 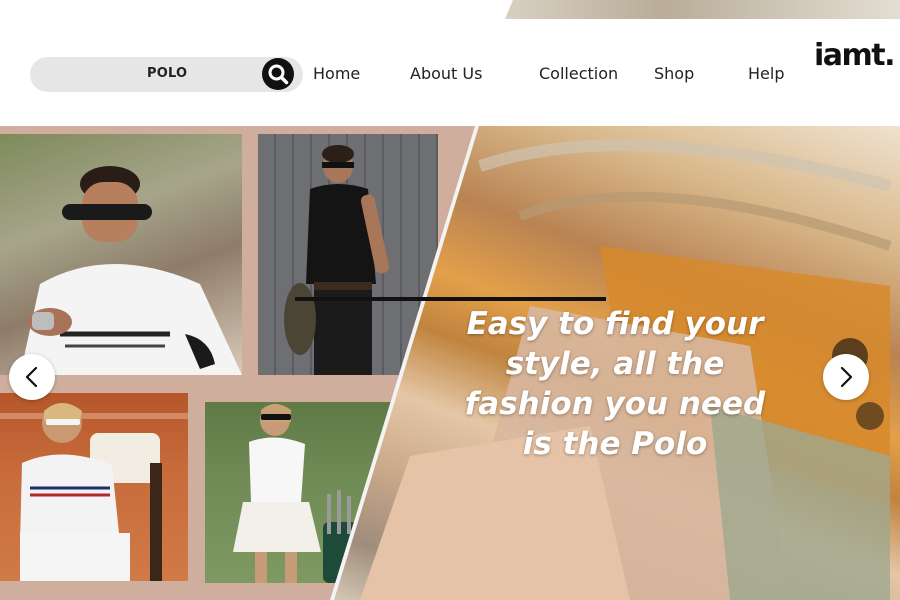 I want to click on carousel-next-button, so click(x=846, y=377).